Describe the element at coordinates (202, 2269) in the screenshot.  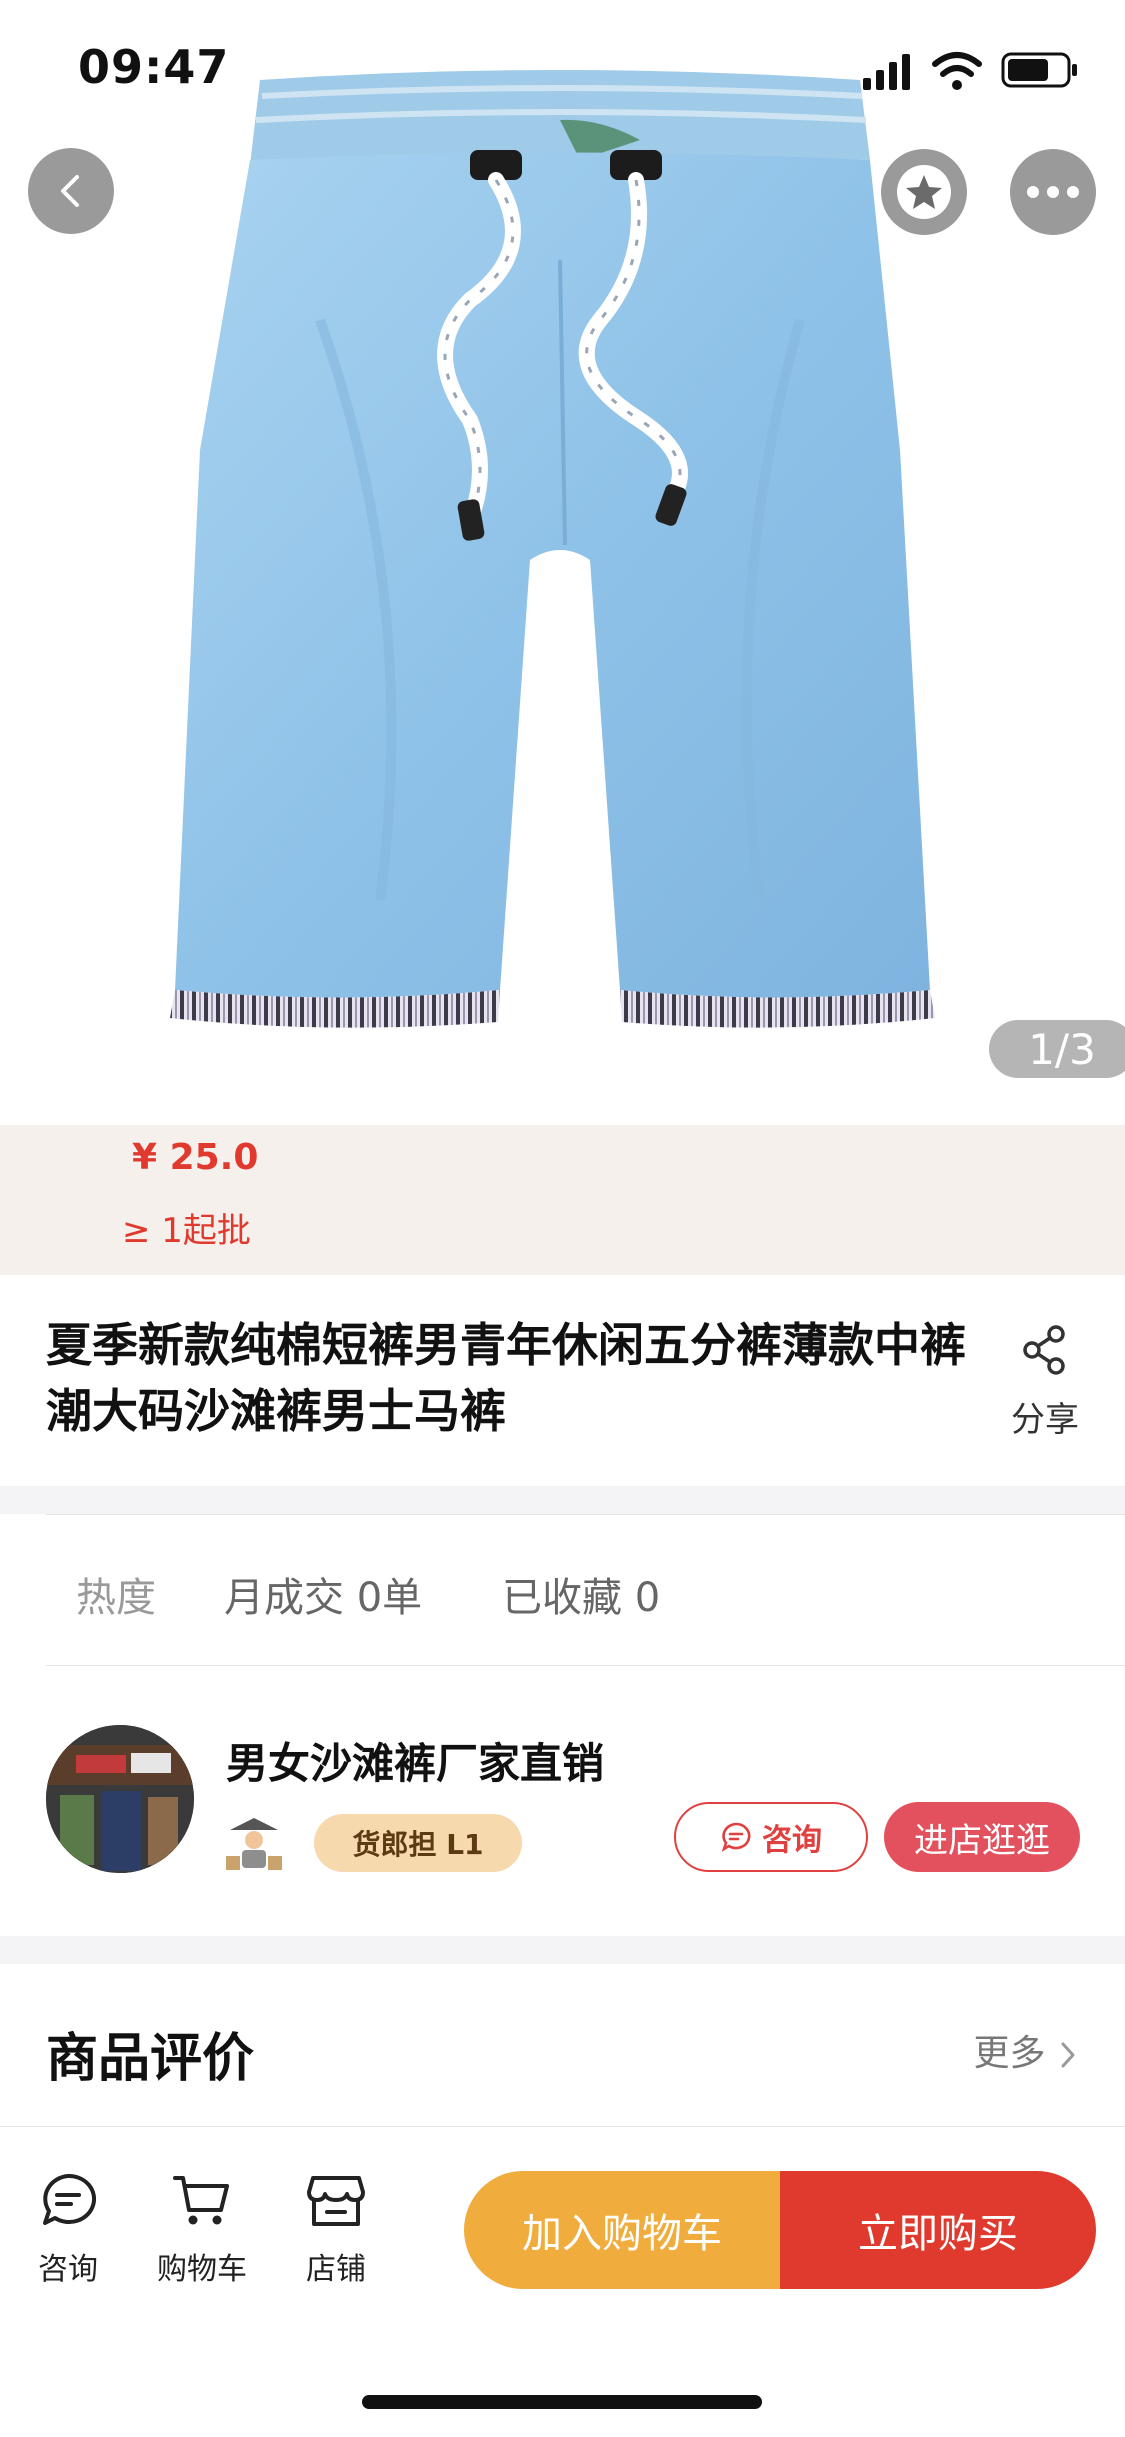
I see `tab-cart-label: 购物车` at that location.